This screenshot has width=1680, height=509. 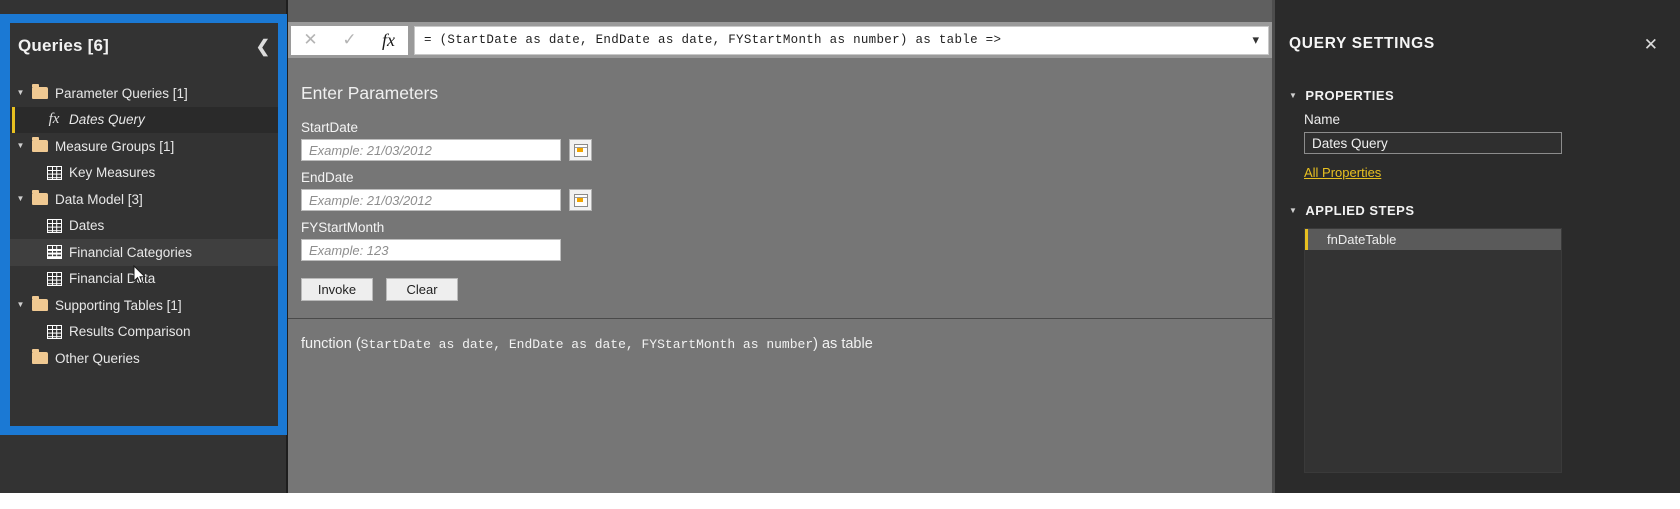 I want to click on applied-steps-section-header: ▼ APPLIED STEPS, so click(x=1352, y=210).